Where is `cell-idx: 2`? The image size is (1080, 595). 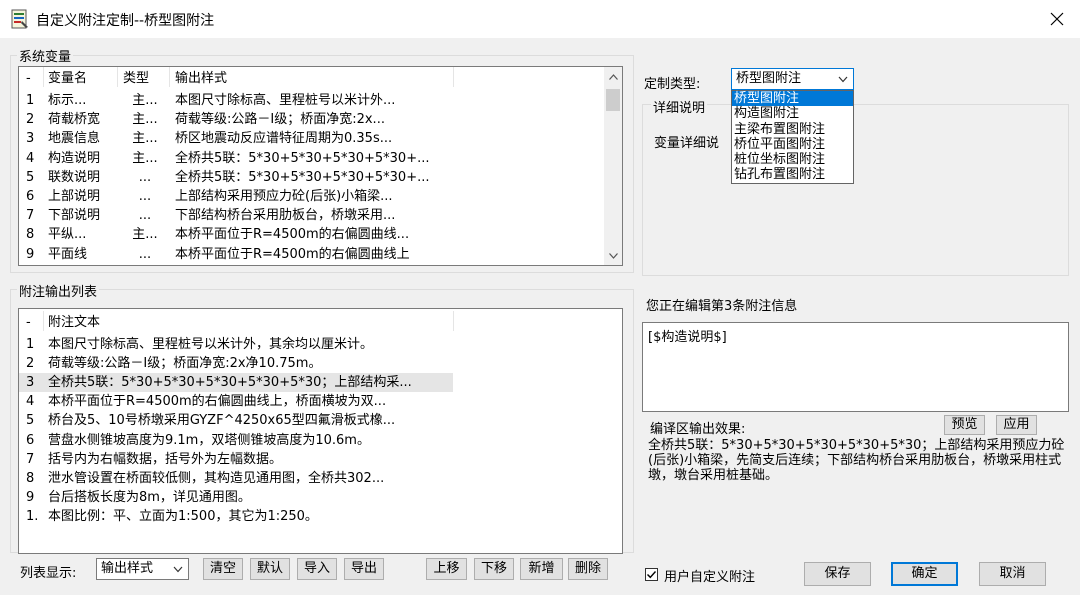
cell-idx: 2 is located at coordinates (30, 120).